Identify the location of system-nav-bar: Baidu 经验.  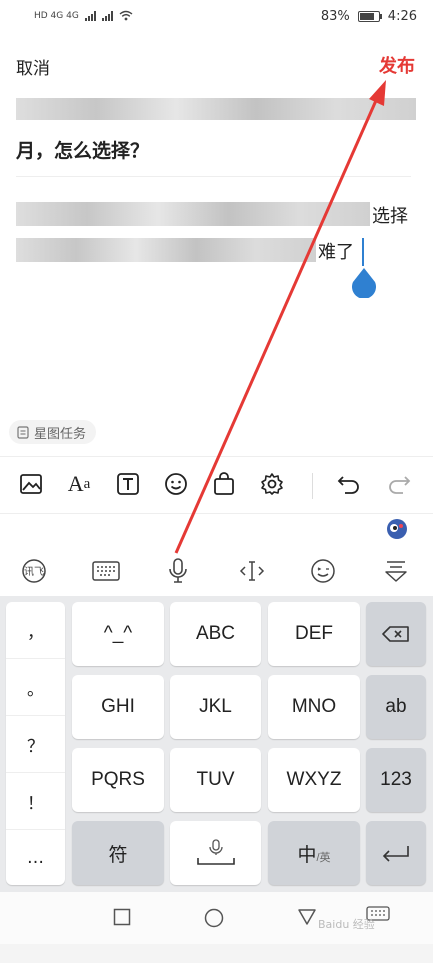
(216, 918).